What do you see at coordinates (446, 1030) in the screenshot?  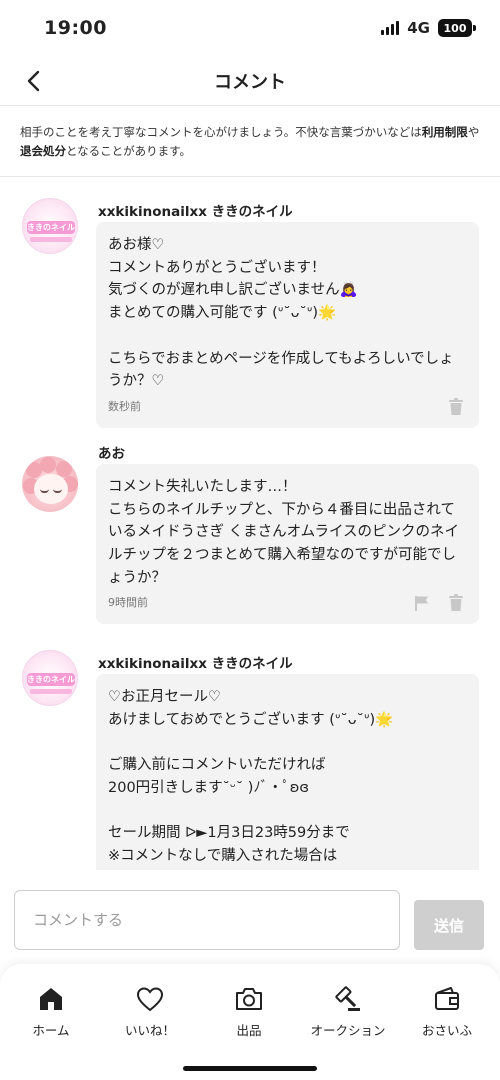 I see `tab-wallet-label: おさいふ` at bounding box center [446, 1030].